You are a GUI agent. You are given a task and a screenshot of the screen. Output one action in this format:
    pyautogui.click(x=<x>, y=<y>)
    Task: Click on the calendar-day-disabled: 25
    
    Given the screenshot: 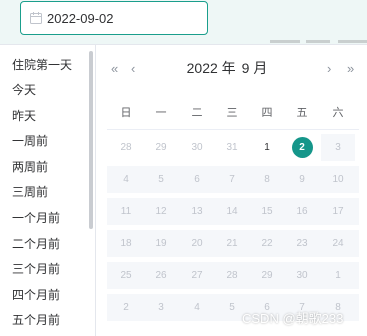 What is the action you would take?
    pyautogui.click(x=126, y=275)
    